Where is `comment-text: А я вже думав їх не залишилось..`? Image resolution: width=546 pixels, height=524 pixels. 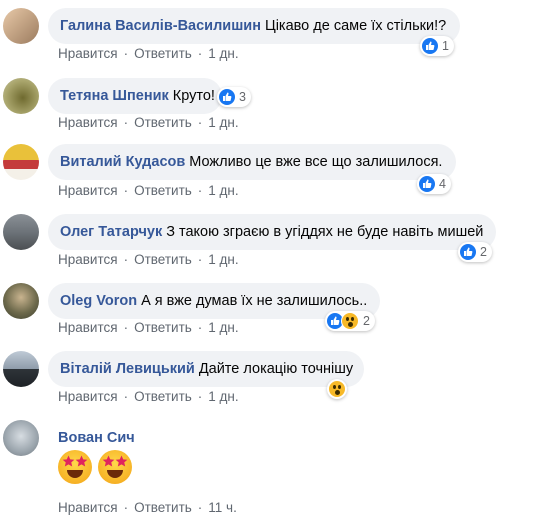 comment-text: А я вже думав їх не залишилось.. is located at coordinates (254, 301).